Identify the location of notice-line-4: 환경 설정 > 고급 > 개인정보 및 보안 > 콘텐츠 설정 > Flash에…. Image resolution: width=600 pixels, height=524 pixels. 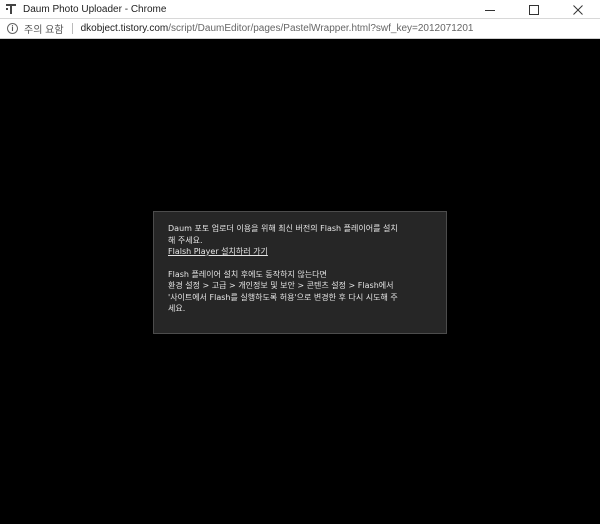
(281, 285).